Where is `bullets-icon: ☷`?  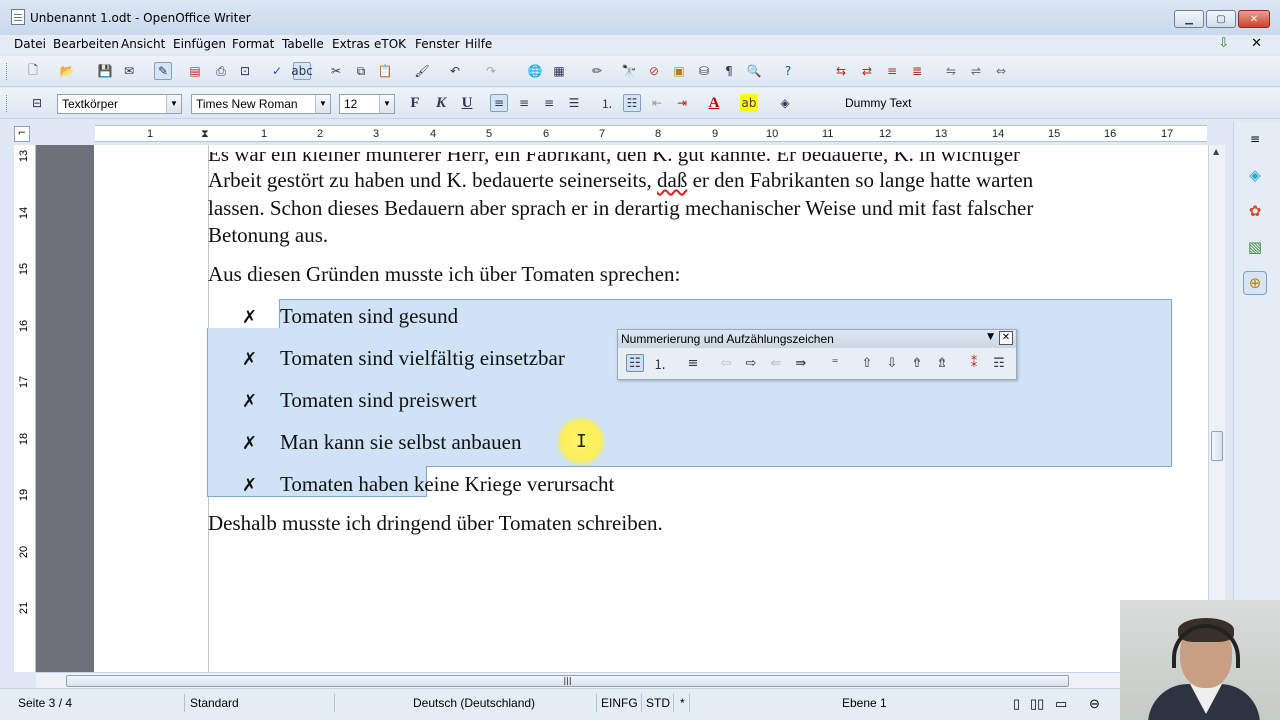
bullets-icon: ☷ is located at coordinates (632, 103).